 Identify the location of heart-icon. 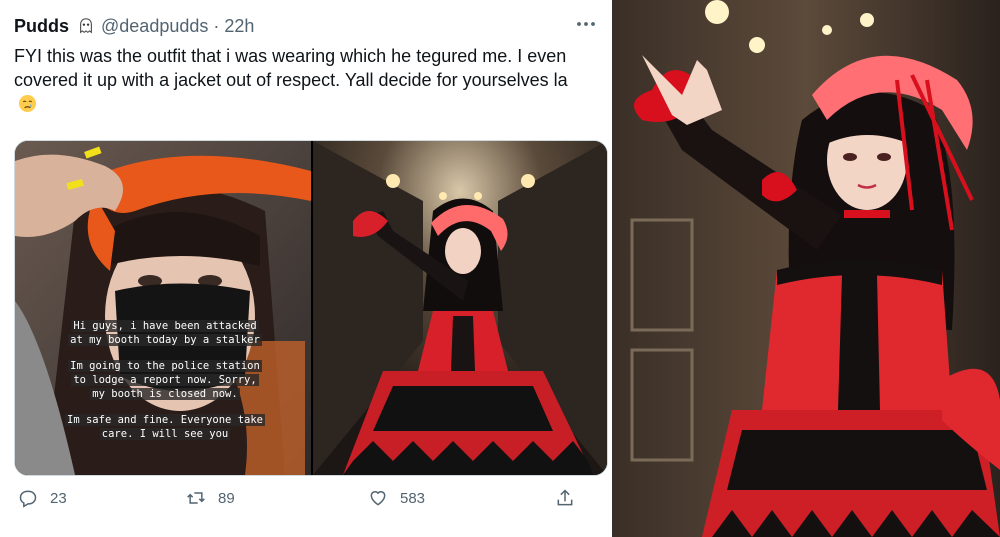
(378, 498).